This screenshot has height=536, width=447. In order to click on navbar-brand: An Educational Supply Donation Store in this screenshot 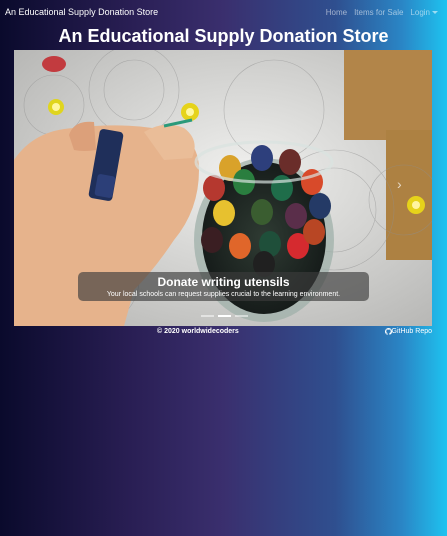, I will do `click(79, 12)`.